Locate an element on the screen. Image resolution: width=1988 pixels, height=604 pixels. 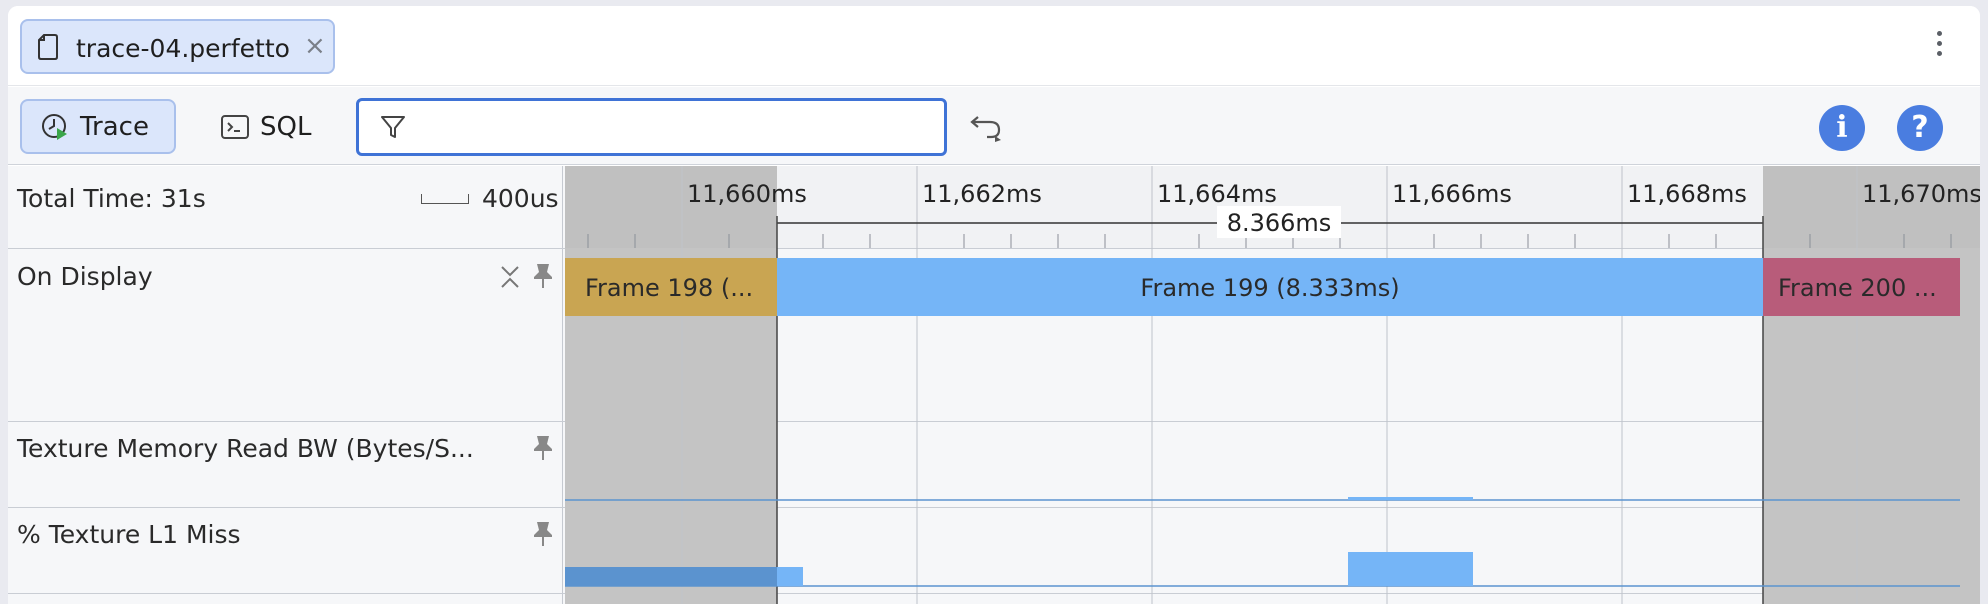
total-time-label: Total Time: 31s is located at coordinates (111, 198).